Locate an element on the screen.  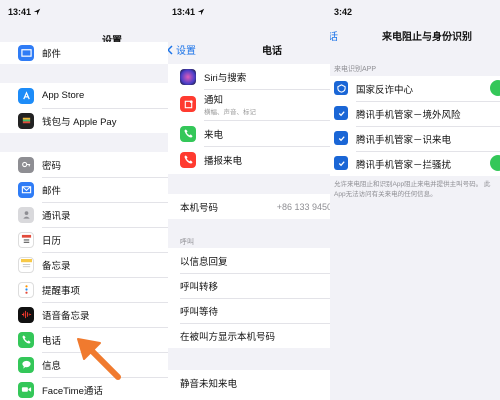
settings-item-notes: 备忘录 is located at coordinates (84, 264).